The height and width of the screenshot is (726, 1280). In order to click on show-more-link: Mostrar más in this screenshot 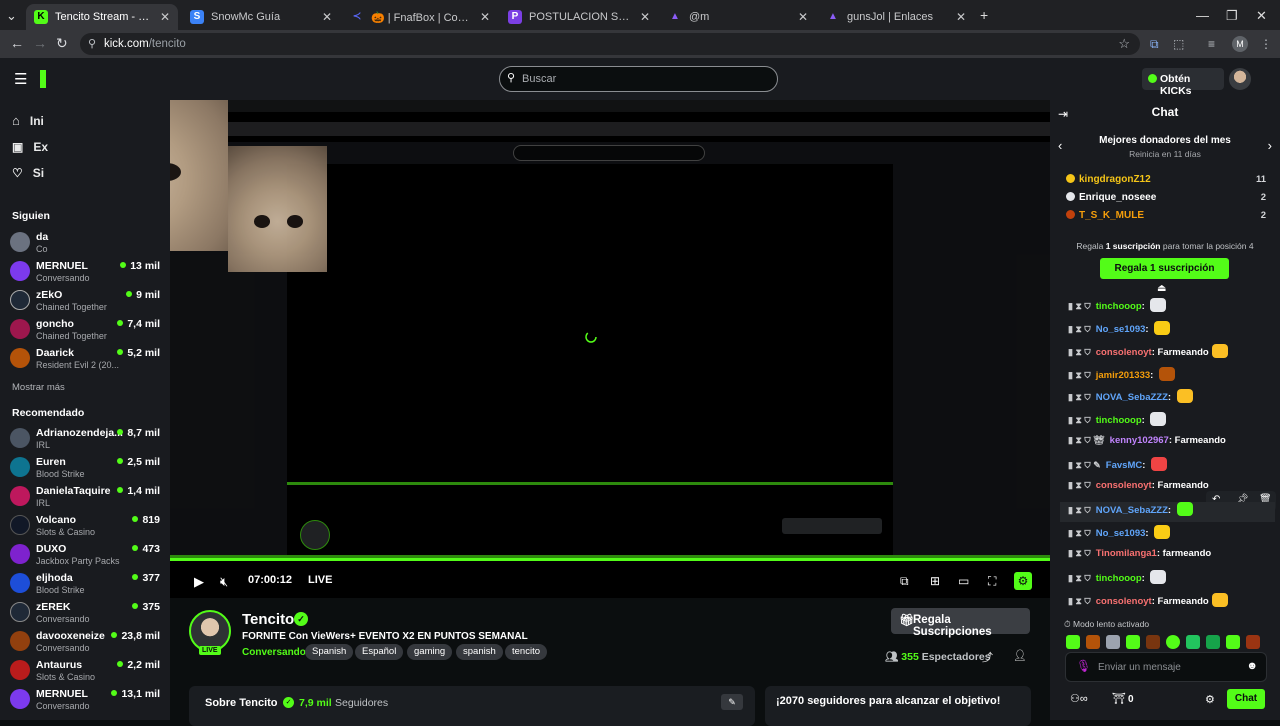, I will do `click(38, 387)`.